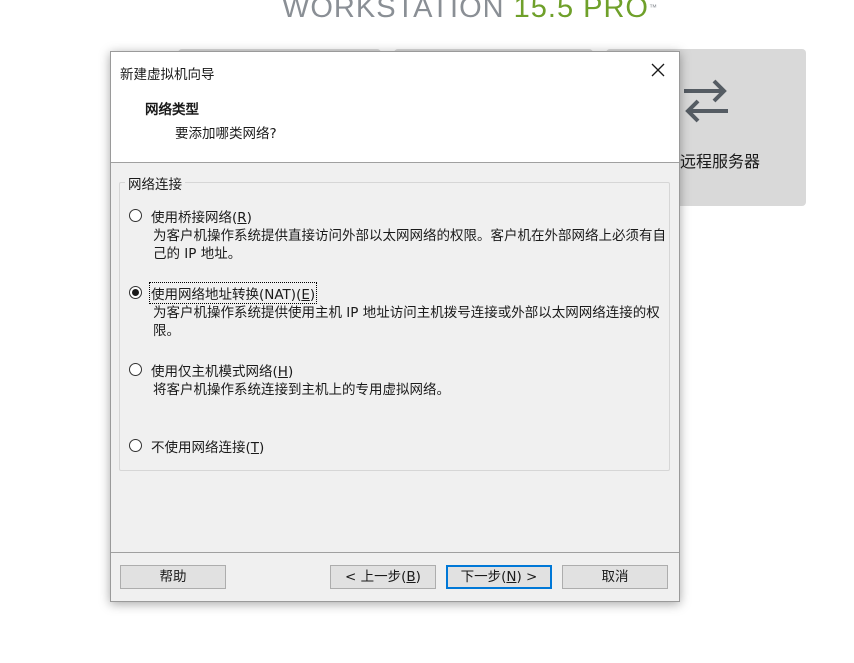  I want to click on option-bridged-label: 使用桥接网络(R), so click(201, 216).